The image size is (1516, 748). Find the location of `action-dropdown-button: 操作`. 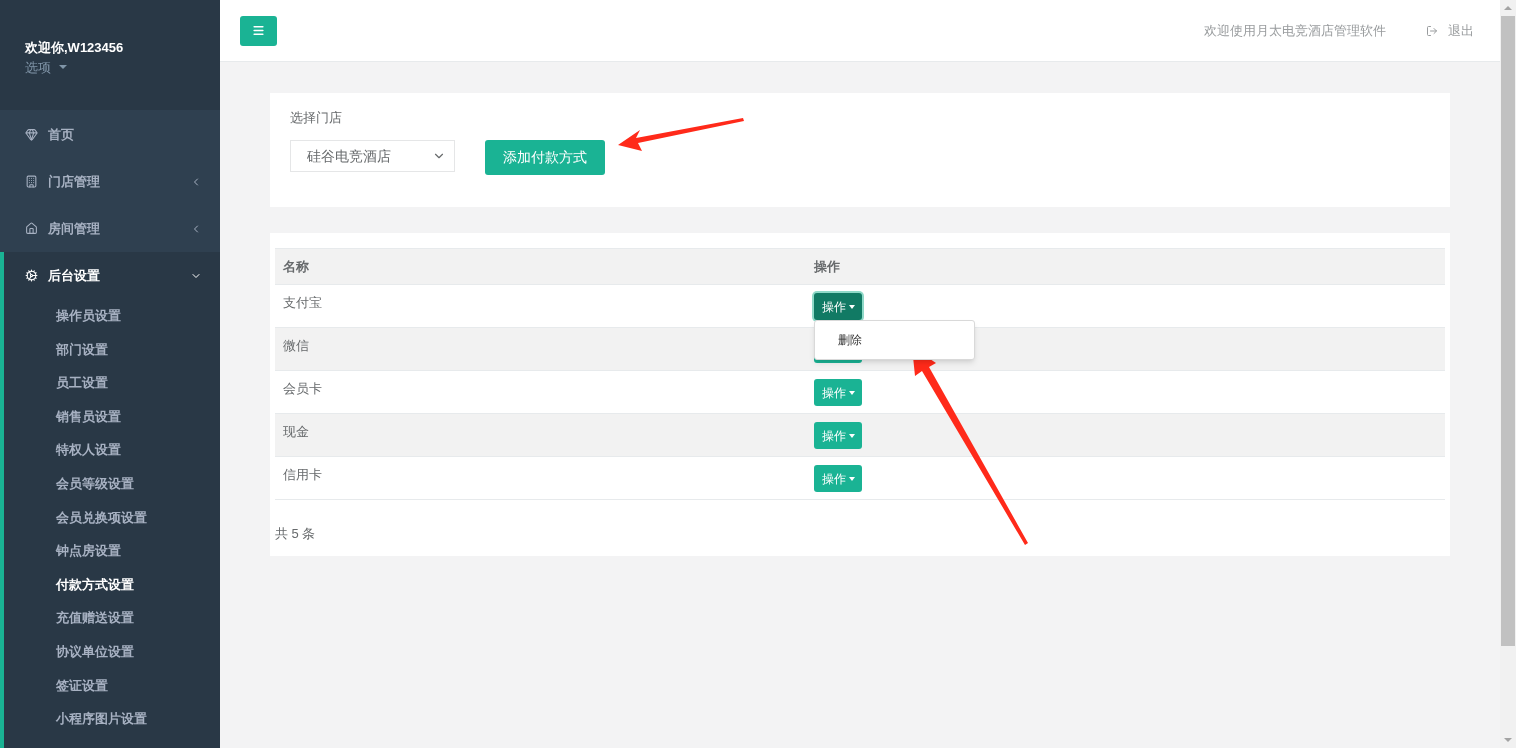

action-dropdown-button: 操作 is located at coordinates (838, 306).